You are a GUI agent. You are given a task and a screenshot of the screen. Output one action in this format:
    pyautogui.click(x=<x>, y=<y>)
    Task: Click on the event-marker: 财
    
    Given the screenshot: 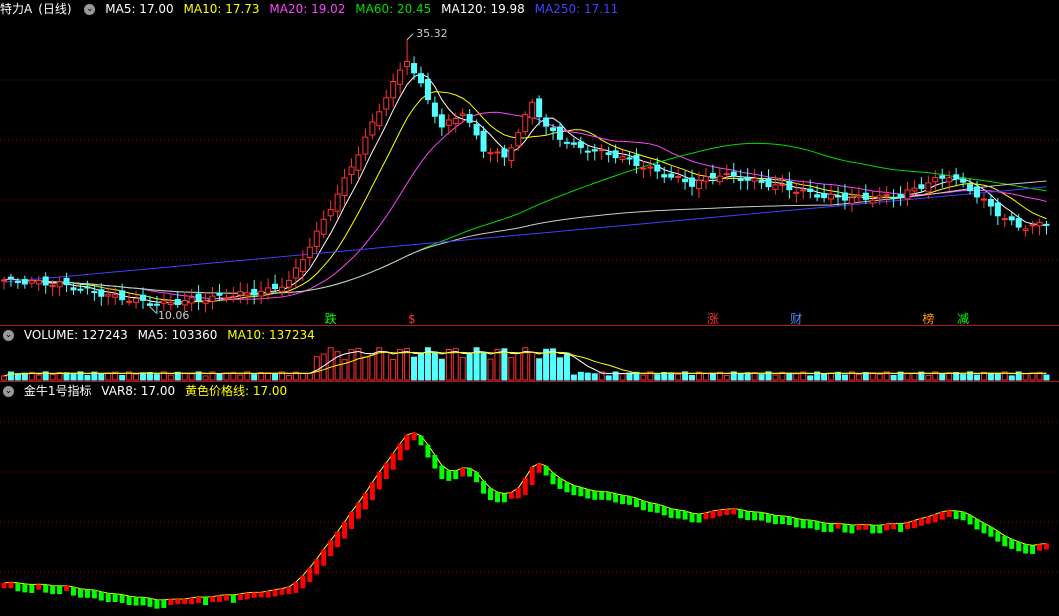 What is the action you would take?
    pyautogui.click(x=796, y=319)
    